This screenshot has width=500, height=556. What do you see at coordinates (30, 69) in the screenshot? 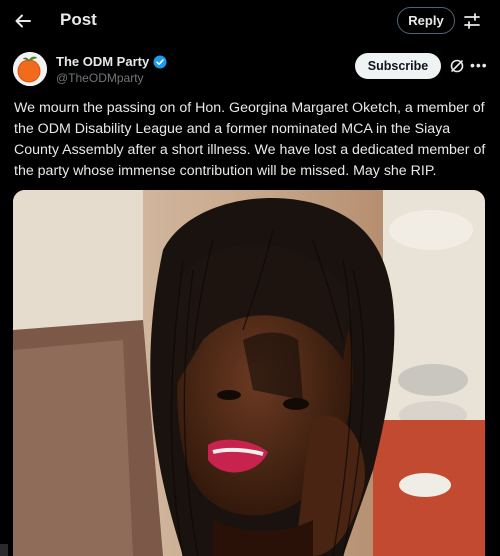
I see `avatar` at bounding box center [30, 69].